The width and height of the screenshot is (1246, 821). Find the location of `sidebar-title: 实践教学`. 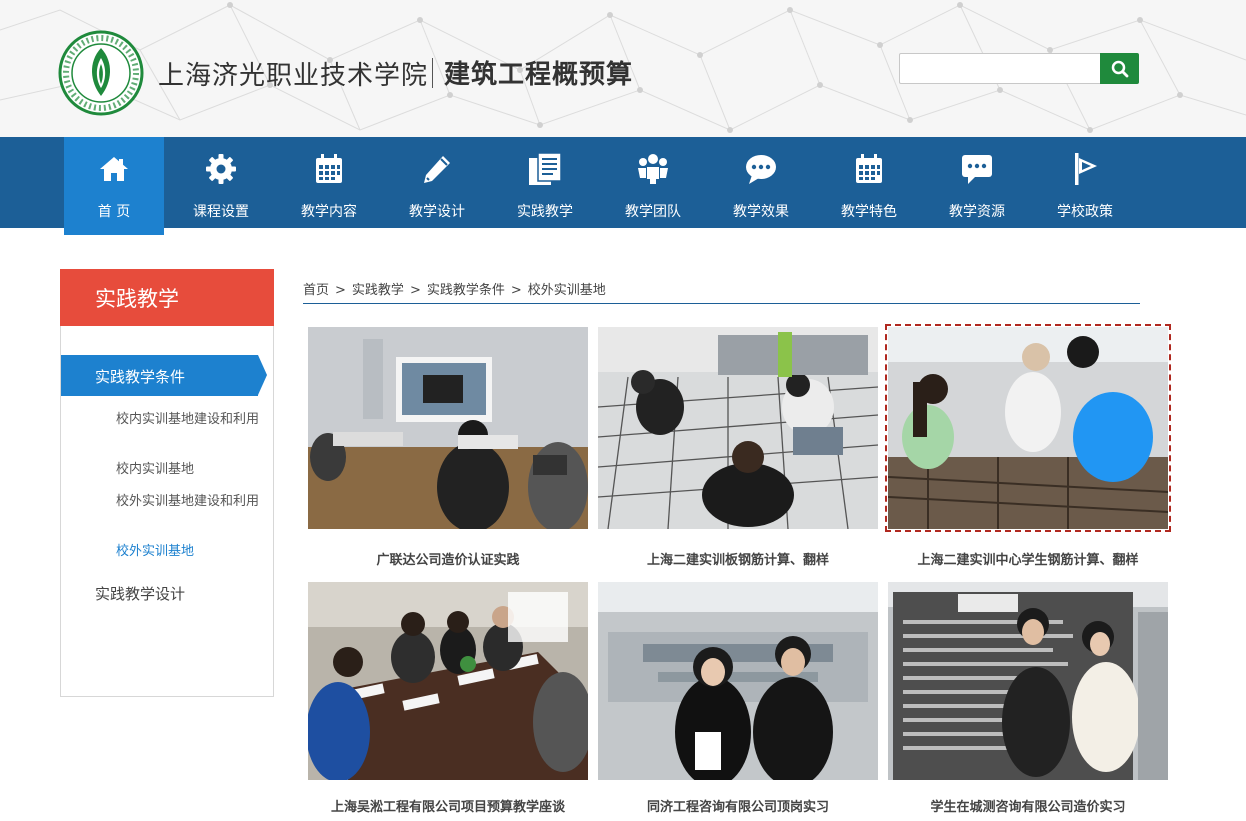

sidebar-title: 实践教学 is located at coordinates (167, 297).